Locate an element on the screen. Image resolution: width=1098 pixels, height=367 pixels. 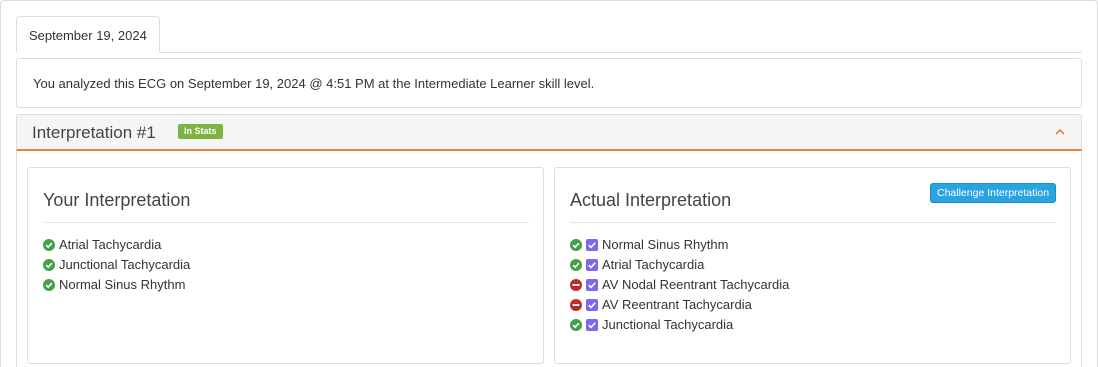
list-item: AV Reentrant Tachycardia is located at coordinates (679, 305).